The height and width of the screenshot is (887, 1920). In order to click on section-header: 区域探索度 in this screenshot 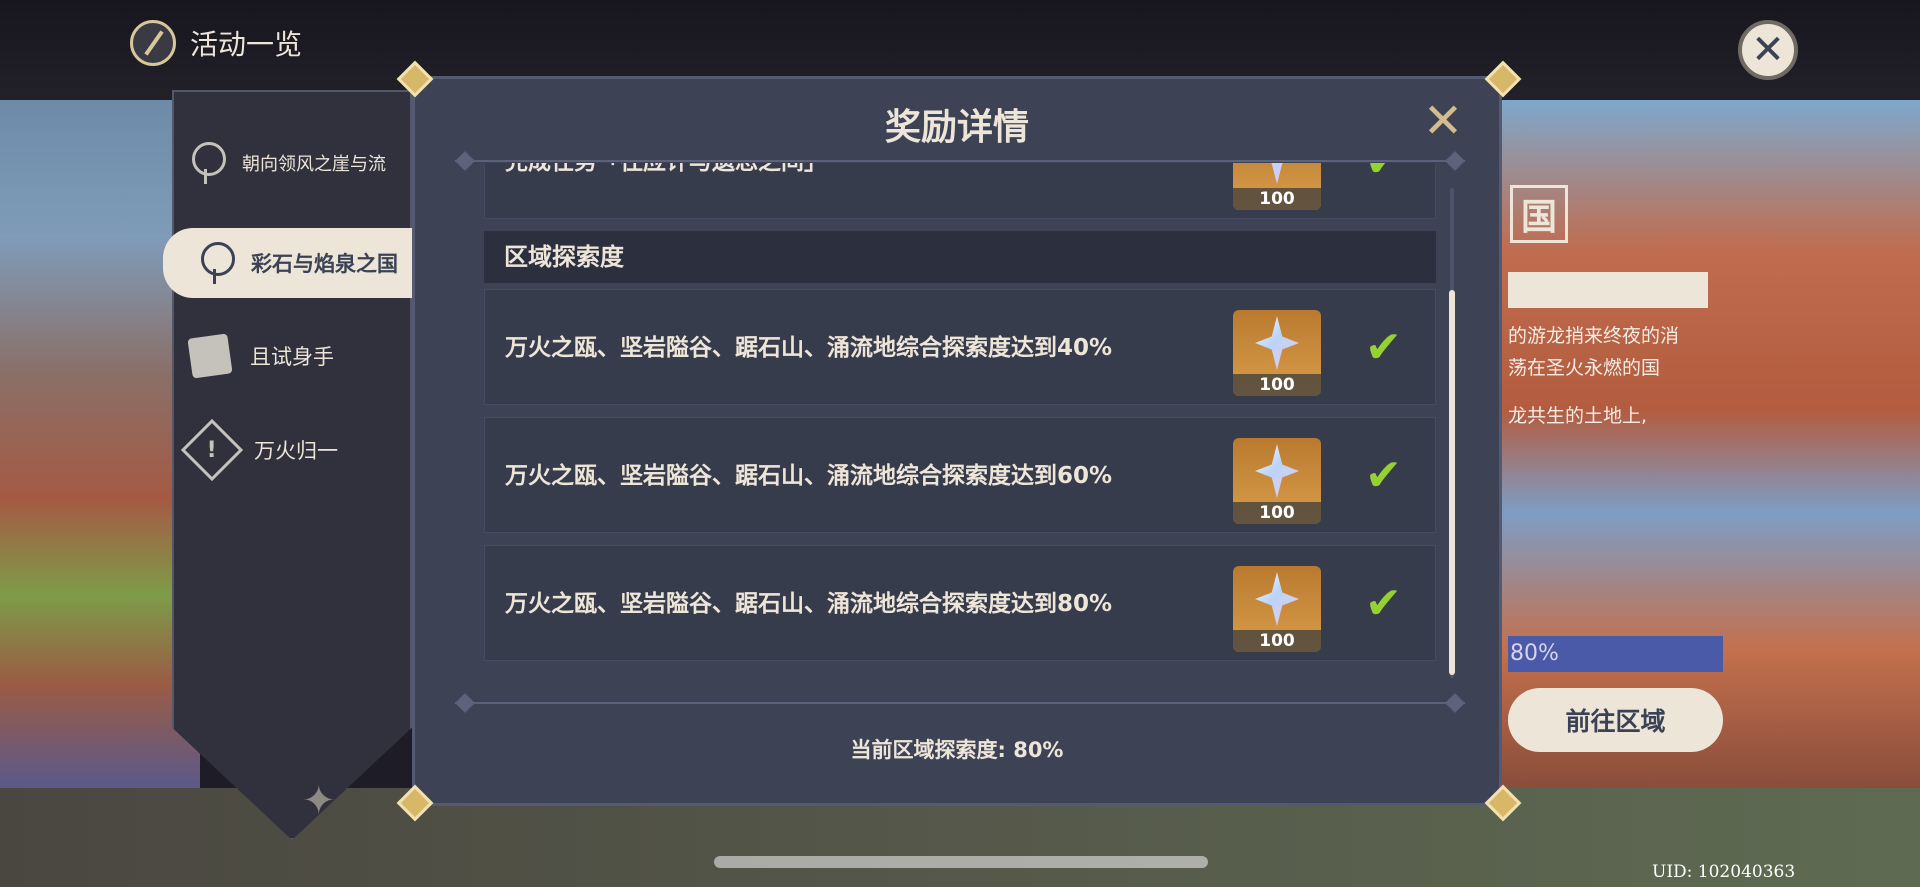, I will do `click(960, 257)`.